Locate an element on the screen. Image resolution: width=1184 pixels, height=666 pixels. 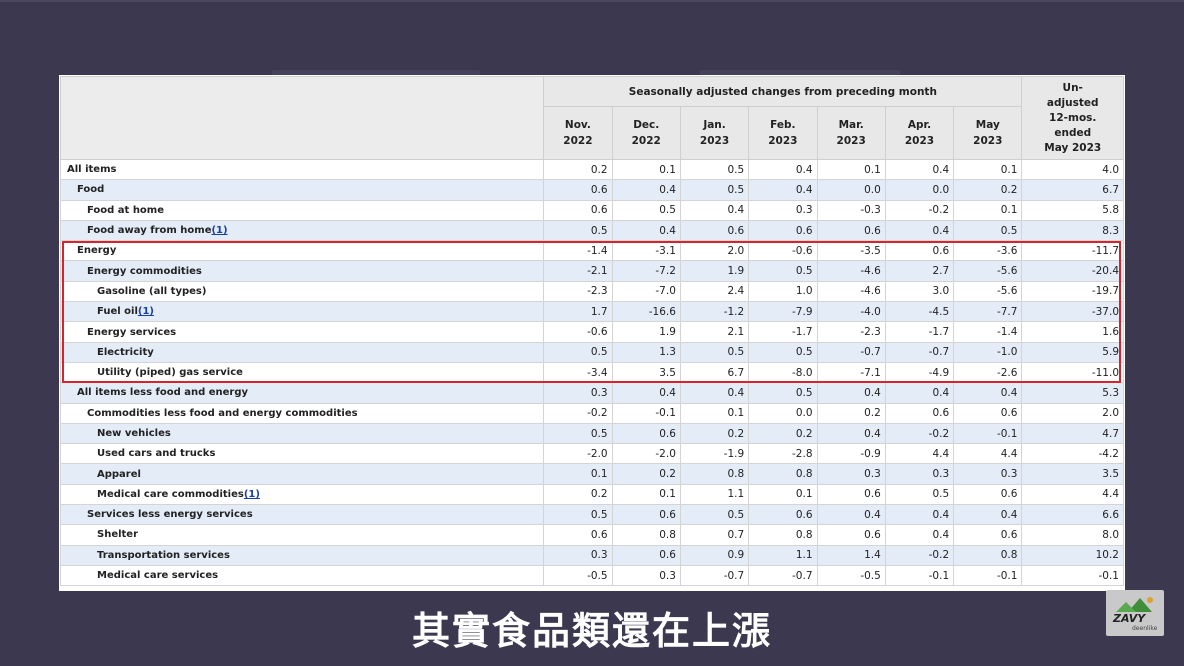
value-cell: -7.0 is located at coordinates (646, 291).